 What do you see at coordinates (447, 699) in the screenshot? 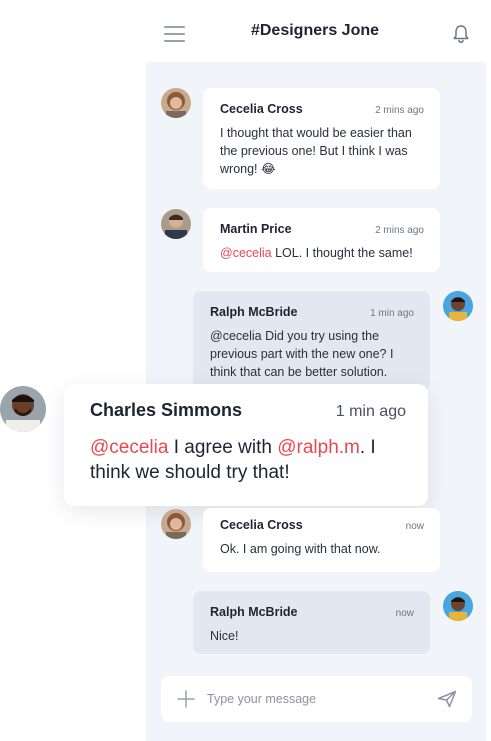
I see `send-icon` at bounding box center [447, 699].